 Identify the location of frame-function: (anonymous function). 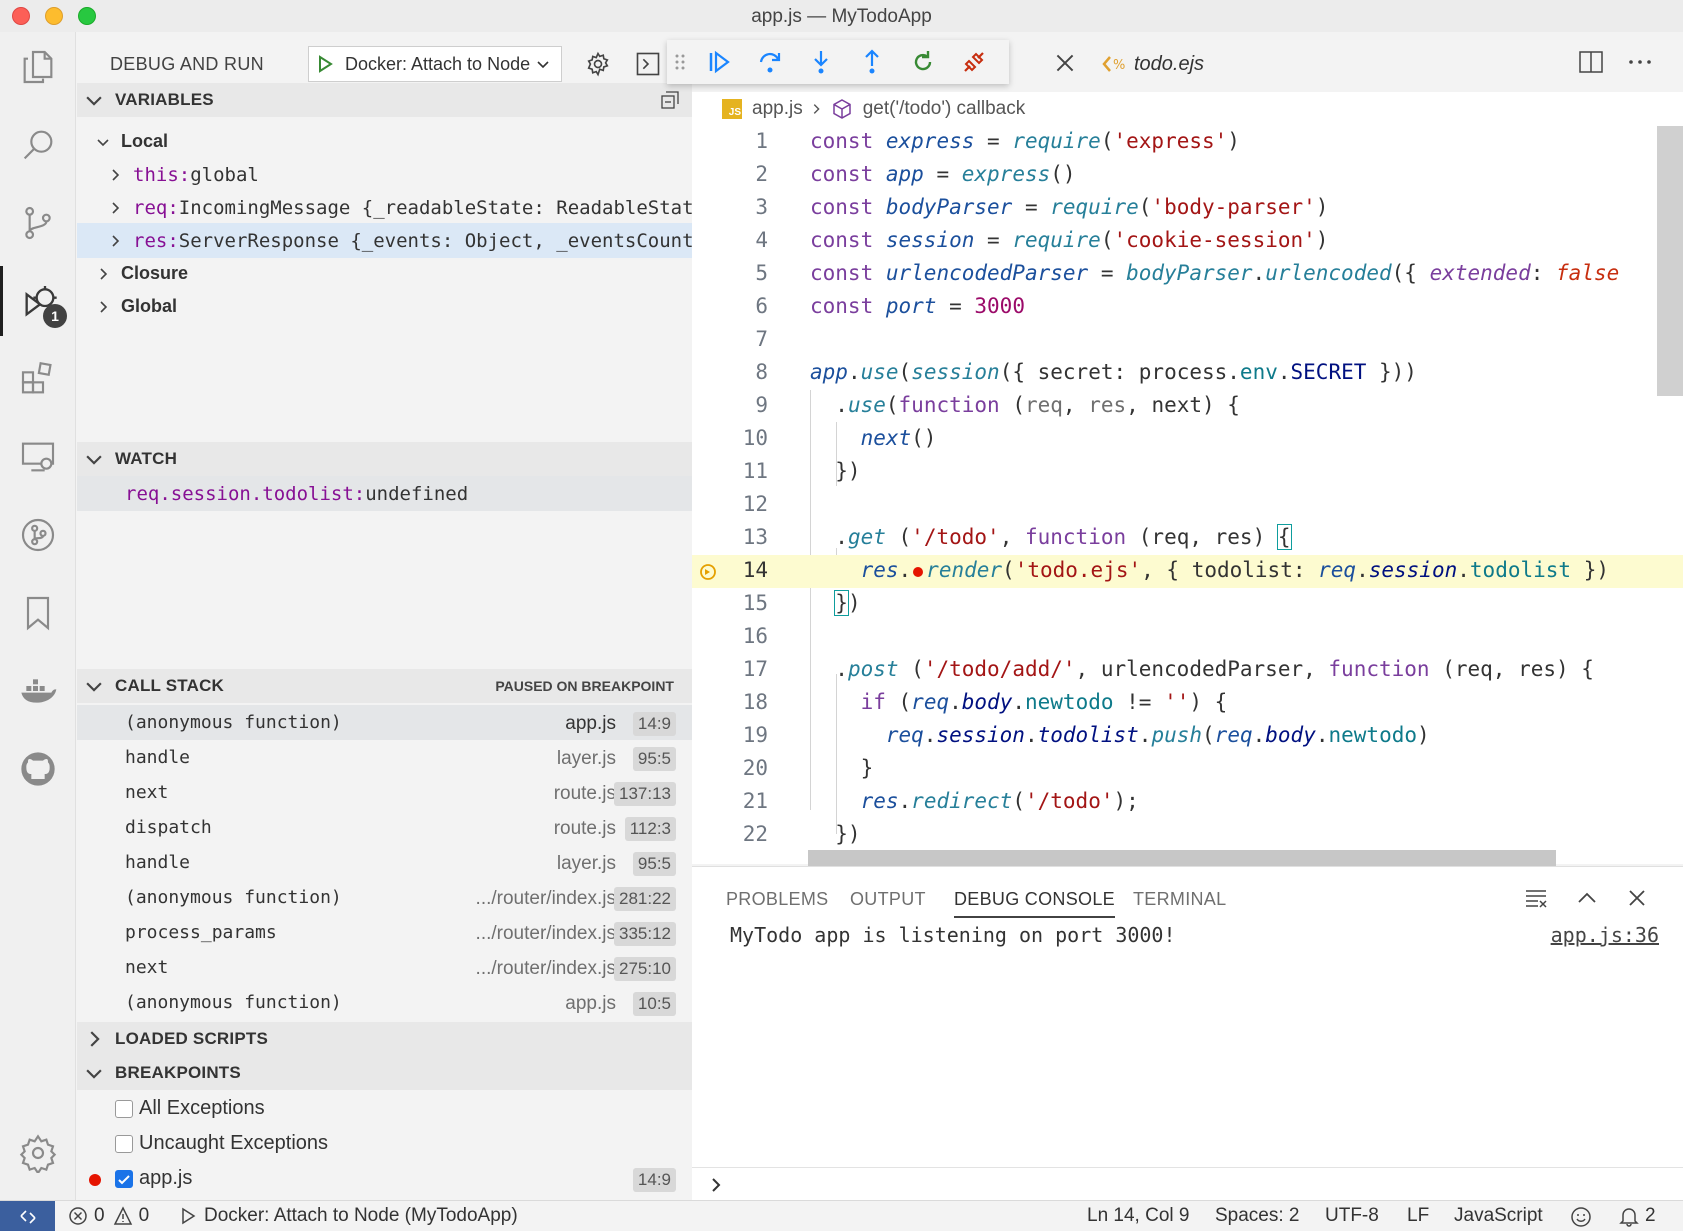
(233, 722).